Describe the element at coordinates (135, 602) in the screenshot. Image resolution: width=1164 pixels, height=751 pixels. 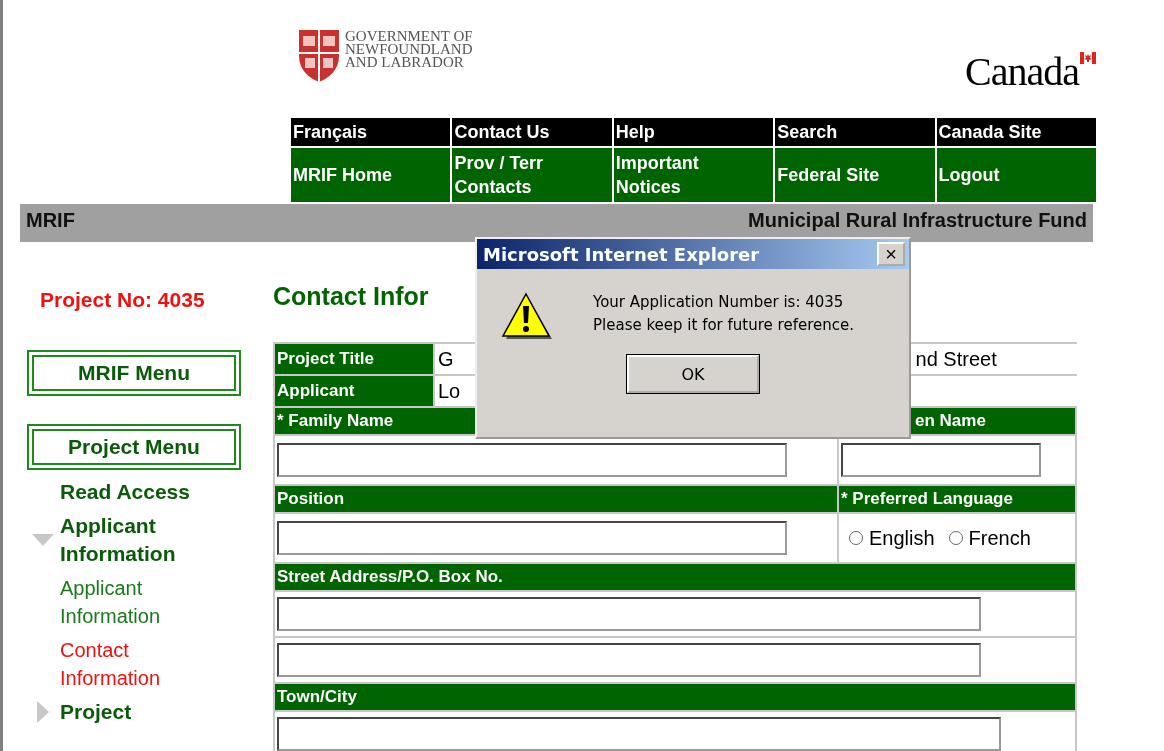
I see `sidebar-link: Applicant Information` at that location.